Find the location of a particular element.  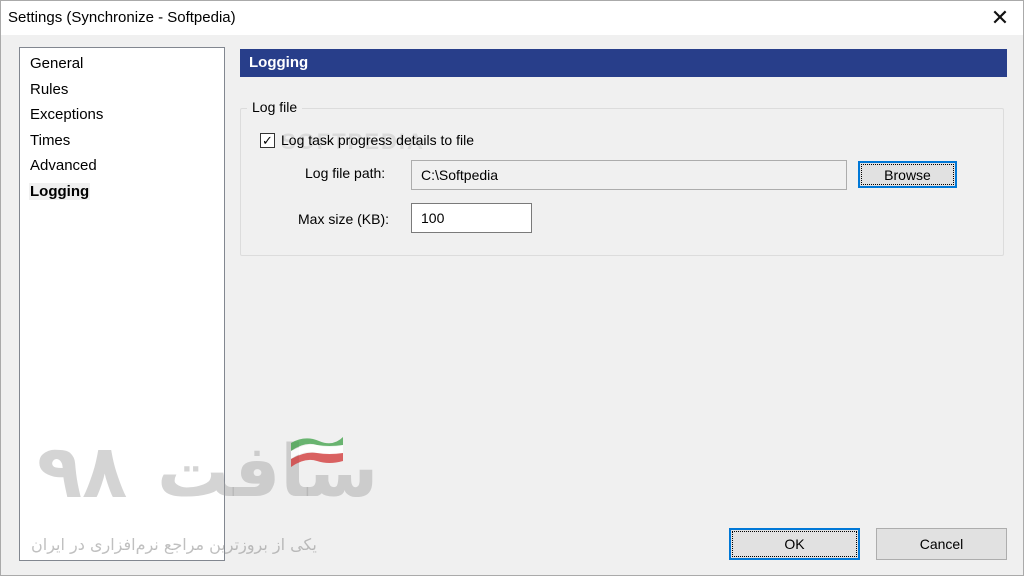

log-progress-checkbox: ✓ is located at coordinates (267, 140).